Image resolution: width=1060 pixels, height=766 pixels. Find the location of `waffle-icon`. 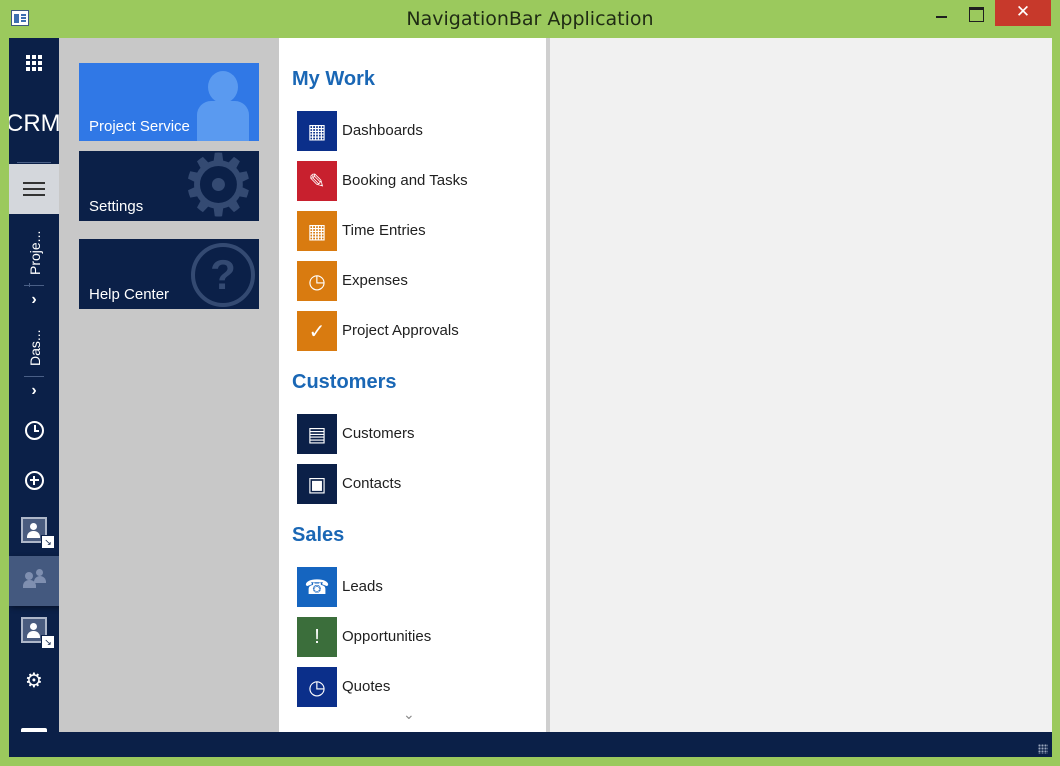

waffle-icon is located at coordinates (34, 63).